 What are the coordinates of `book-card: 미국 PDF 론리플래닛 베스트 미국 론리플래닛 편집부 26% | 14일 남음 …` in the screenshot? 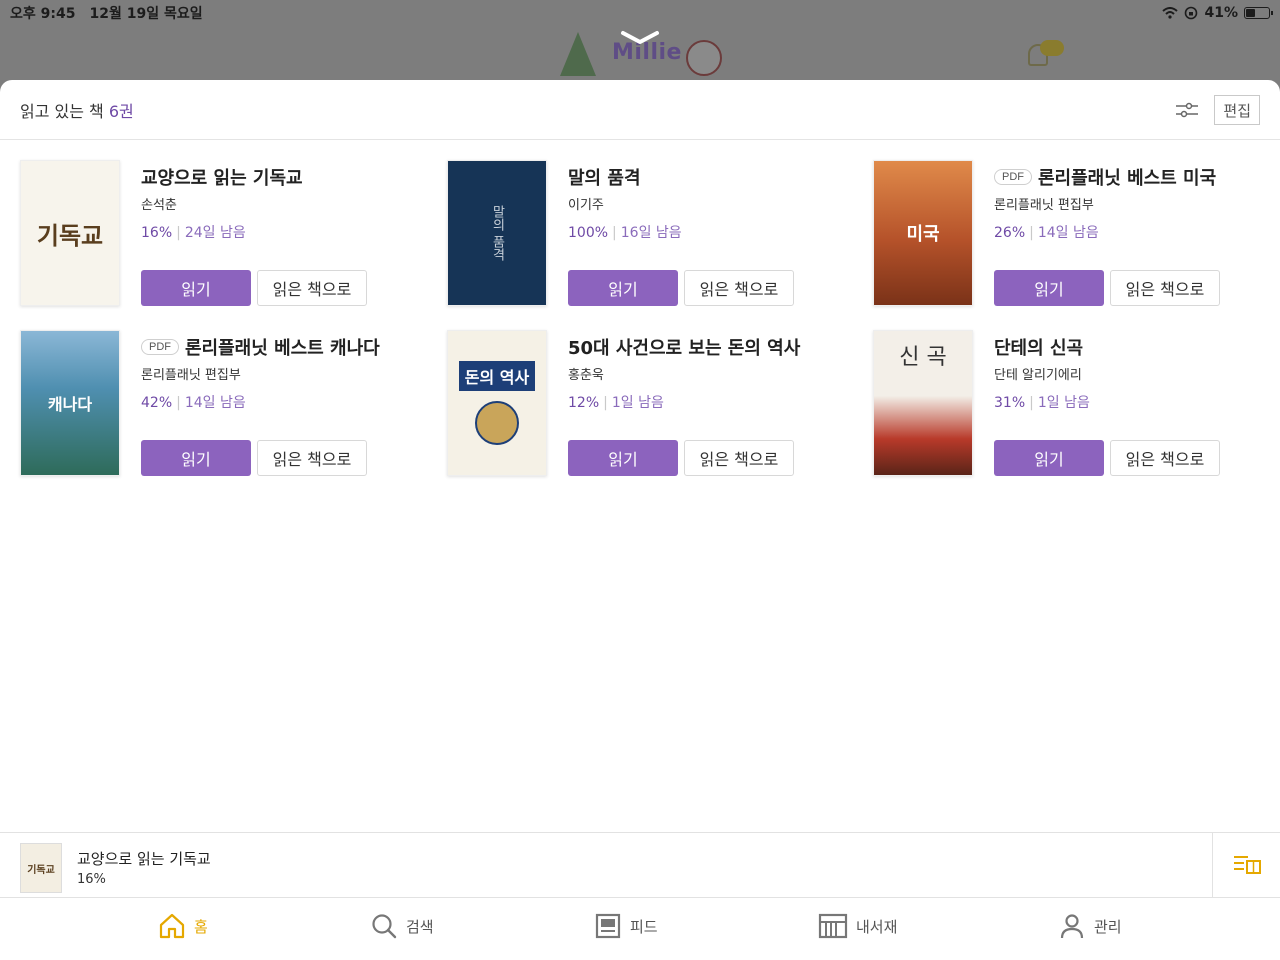 It's located at (1076, 240).